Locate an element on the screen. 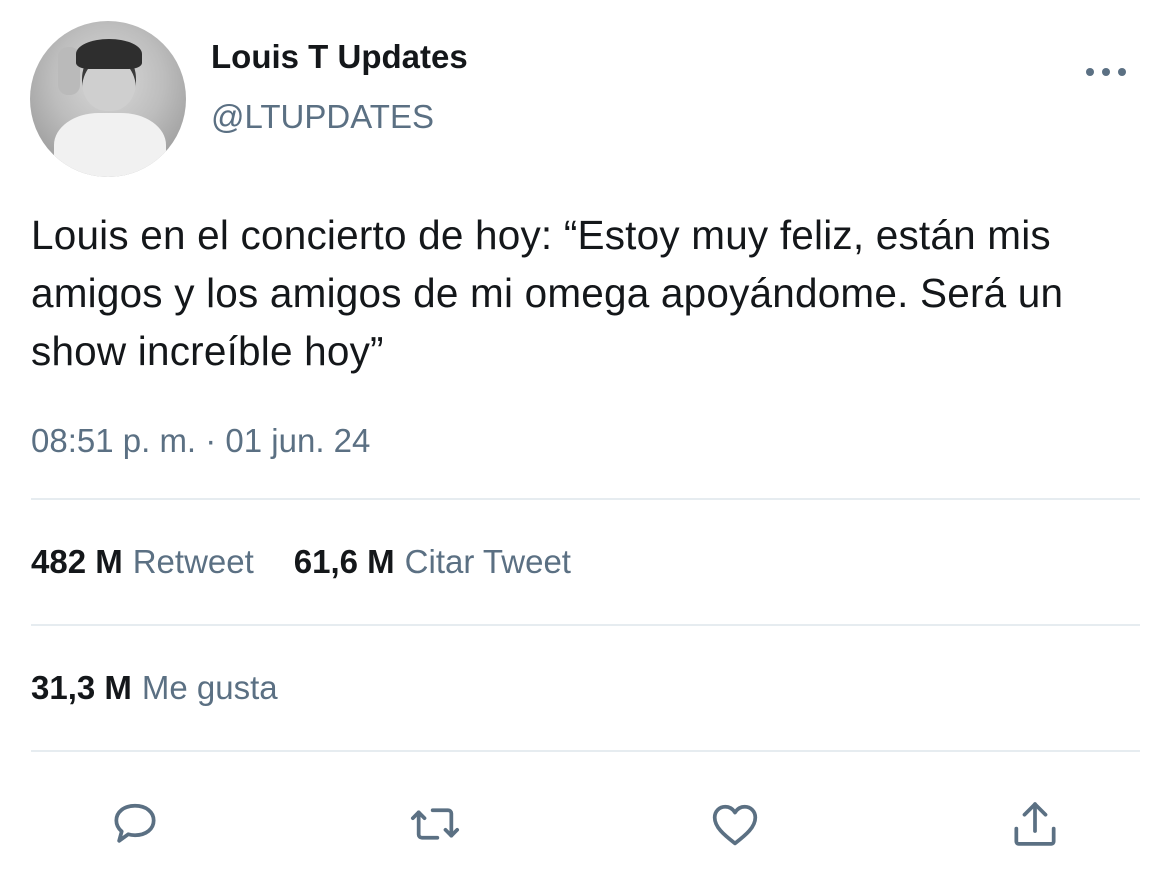  quotes-stat: 61,6 M Citar Tweet is located at coordinates (432, 562).